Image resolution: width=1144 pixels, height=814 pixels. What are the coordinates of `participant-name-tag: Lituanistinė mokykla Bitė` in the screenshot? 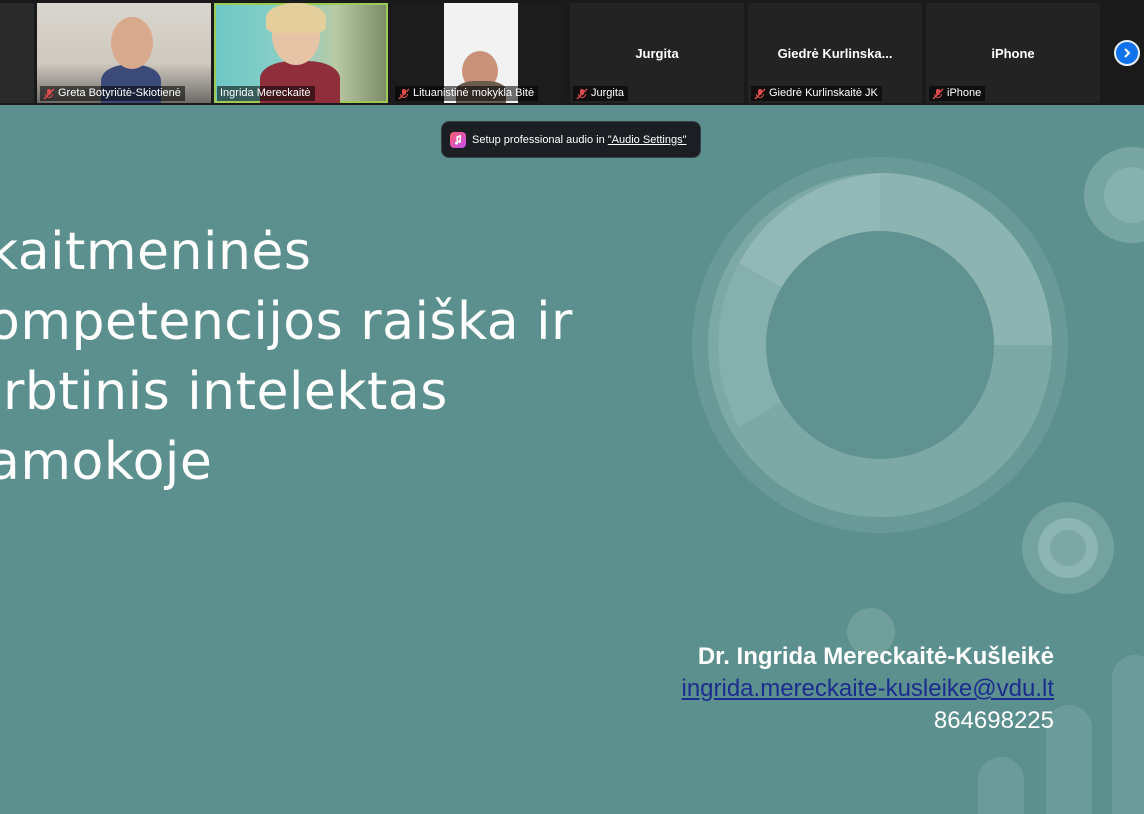 It's located at (467, 93).